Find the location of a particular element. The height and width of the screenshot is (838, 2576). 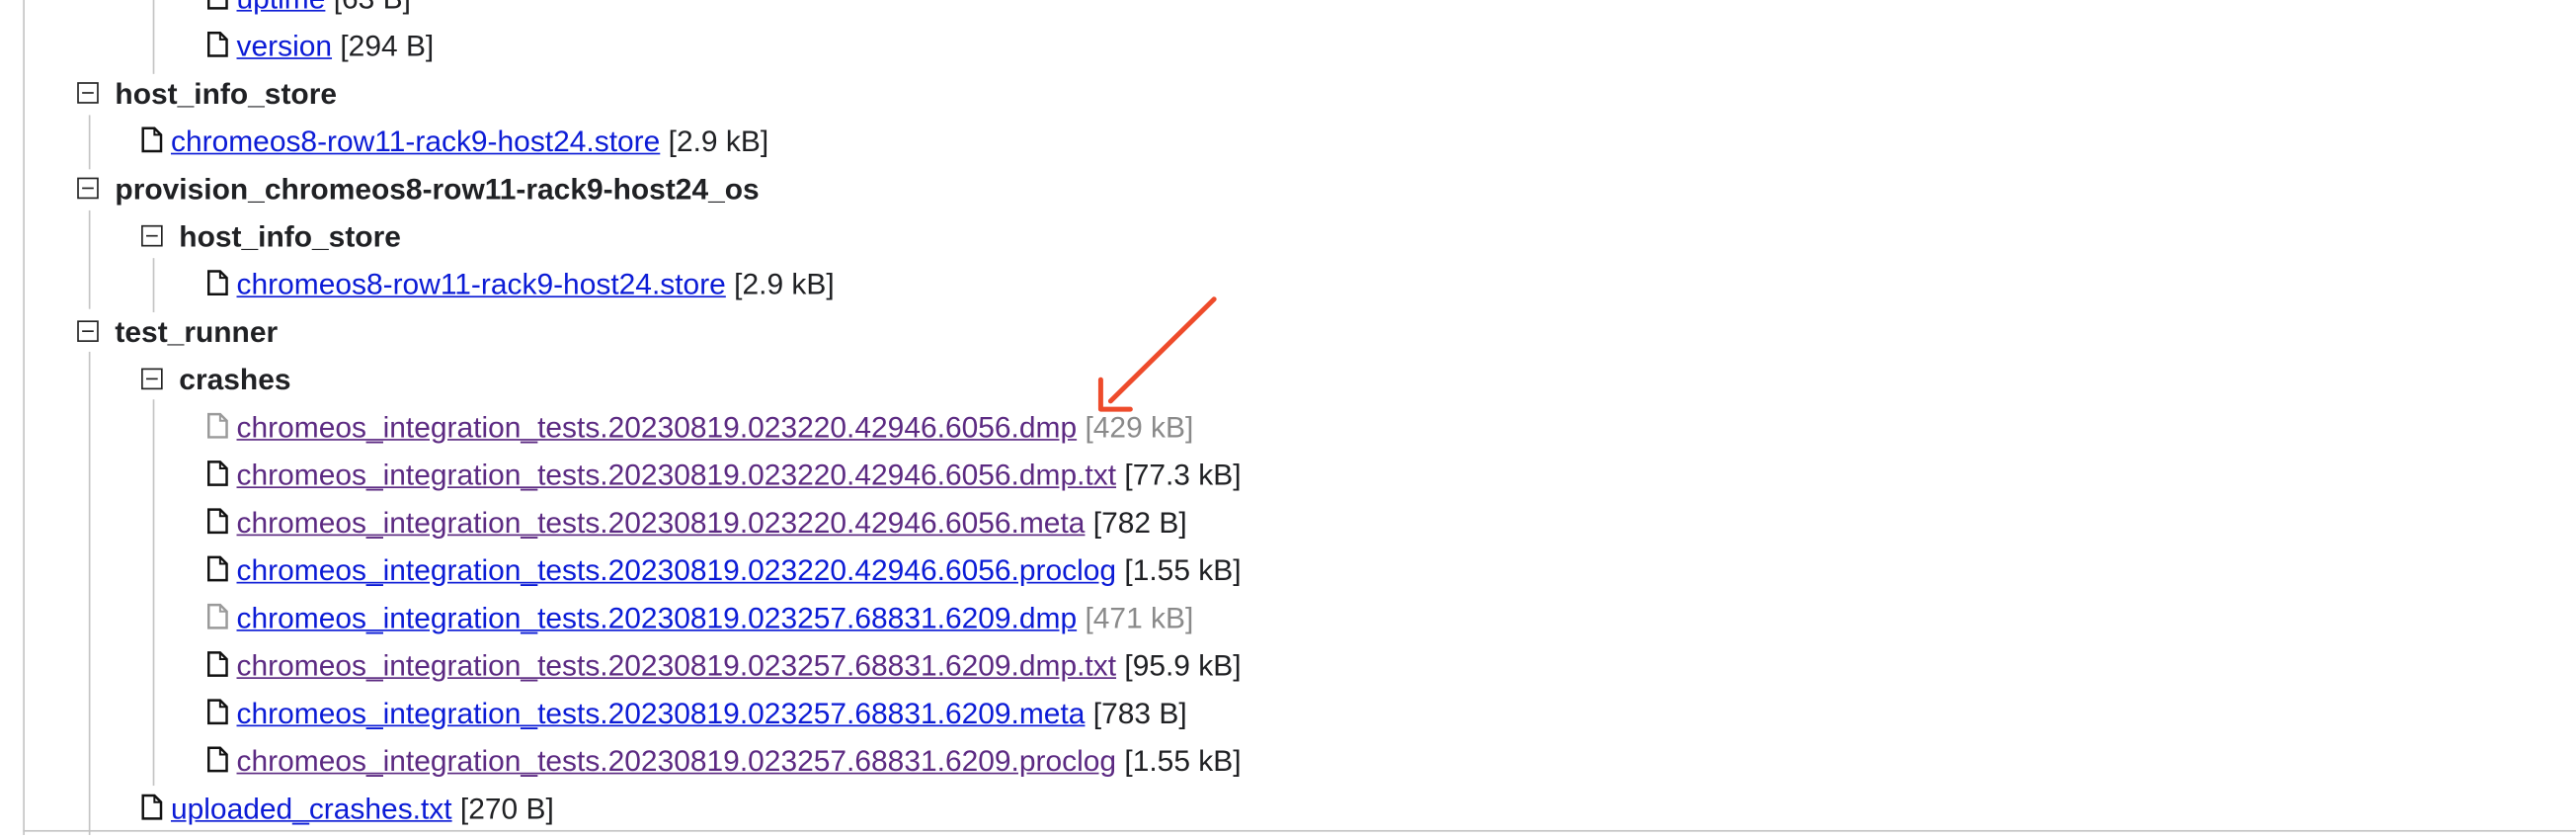

folder-name: crashes is located at coordinates (235, 379).